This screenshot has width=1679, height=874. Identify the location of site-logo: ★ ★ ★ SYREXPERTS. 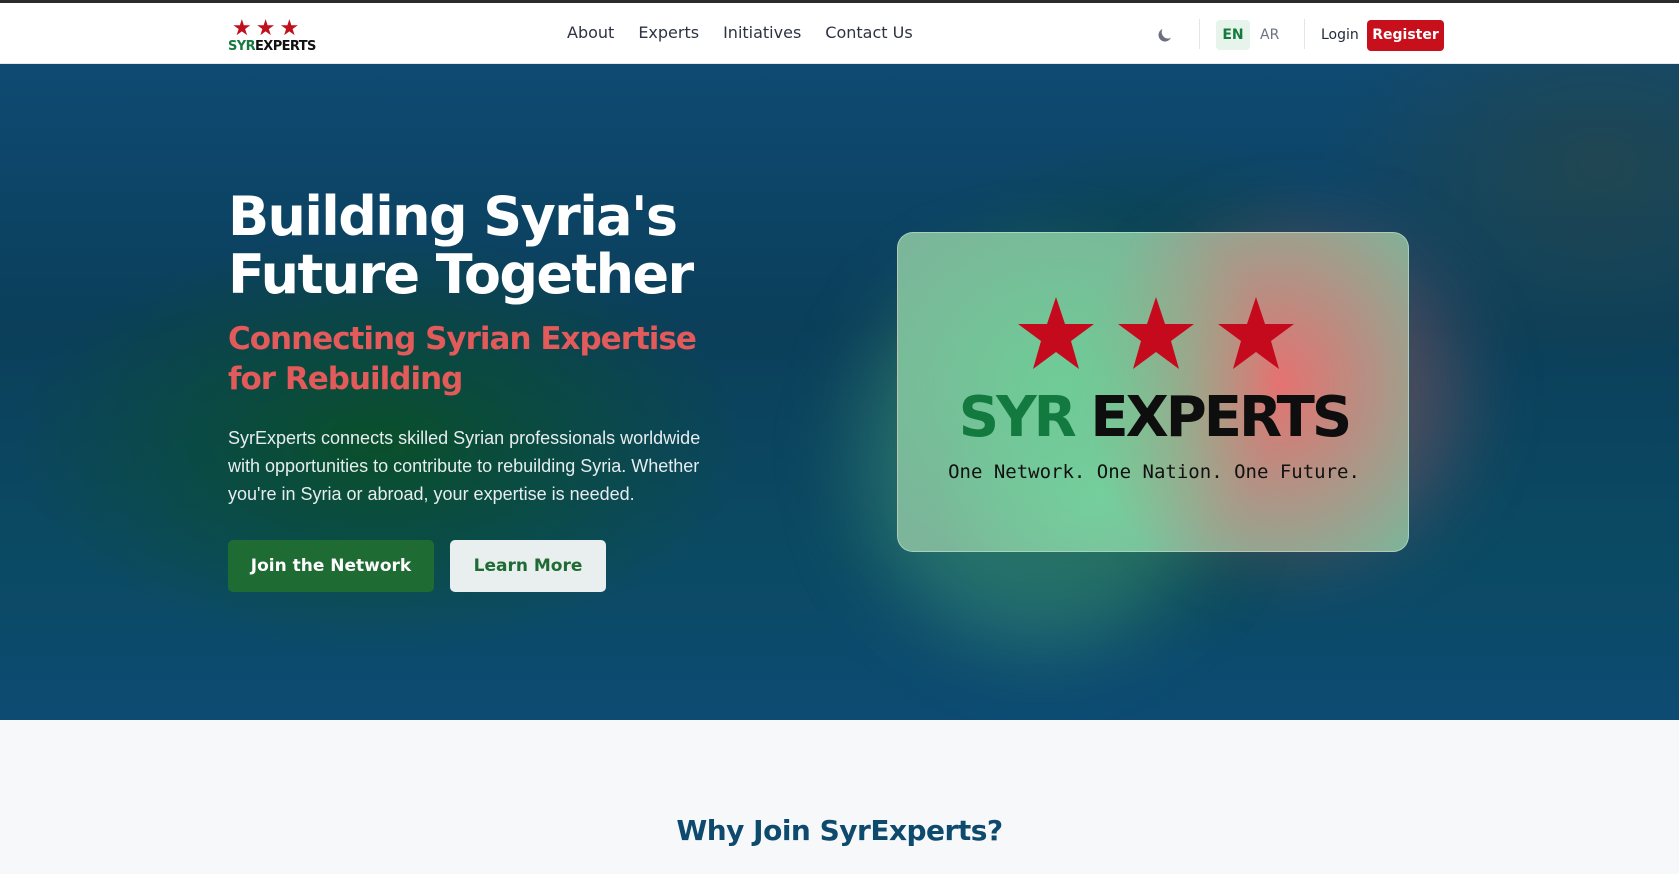
(273, 37).